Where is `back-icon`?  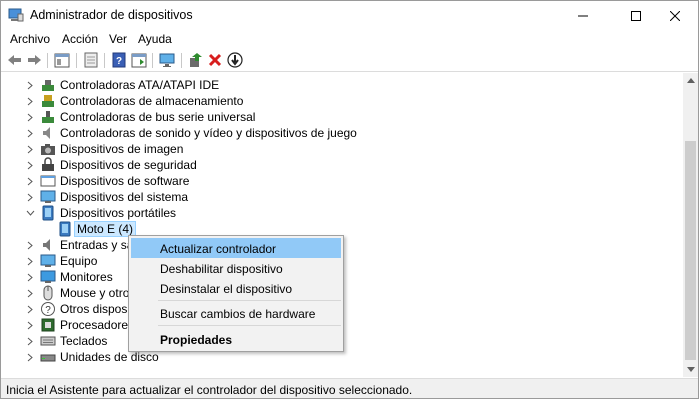
back-icon is located at coordinates (14, 60).